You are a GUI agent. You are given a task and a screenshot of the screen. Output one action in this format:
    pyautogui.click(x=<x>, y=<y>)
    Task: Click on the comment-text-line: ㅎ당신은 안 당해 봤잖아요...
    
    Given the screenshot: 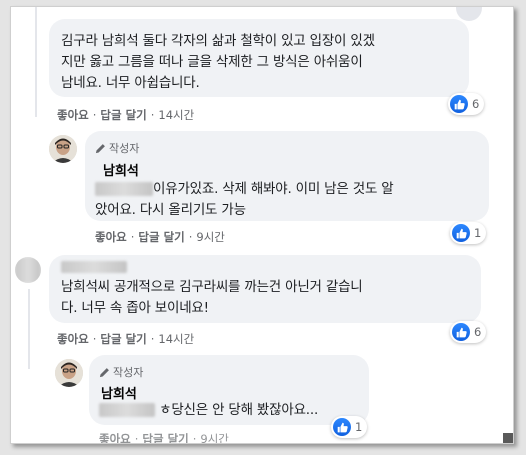 What is the action you would take?
    pyautogui.click(x=208, y=410)
    